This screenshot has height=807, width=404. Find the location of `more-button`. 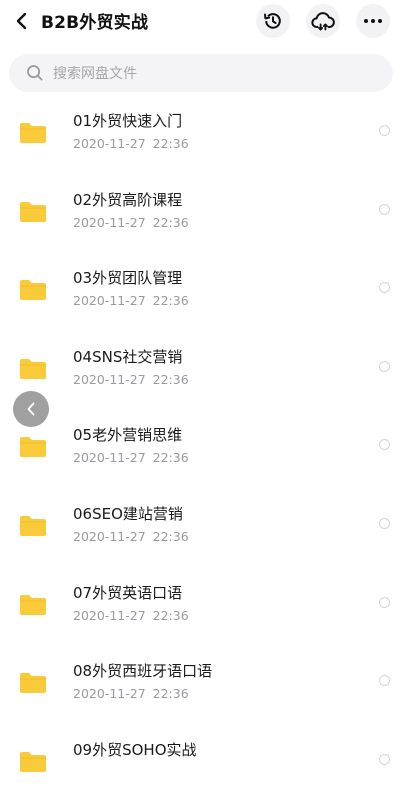

more-button is located at coordinates (373, 21).